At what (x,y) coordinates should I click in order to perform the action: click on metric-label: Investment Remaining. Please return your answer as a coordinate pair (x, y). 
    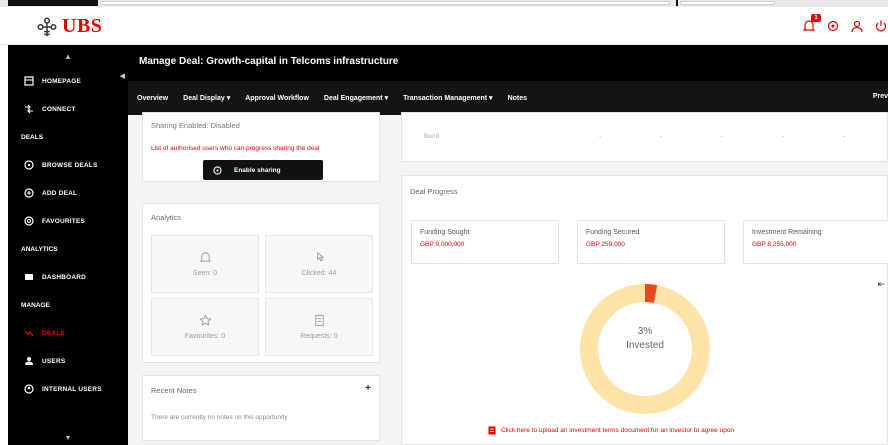
    Looking at the image, I should click on (787, 232).